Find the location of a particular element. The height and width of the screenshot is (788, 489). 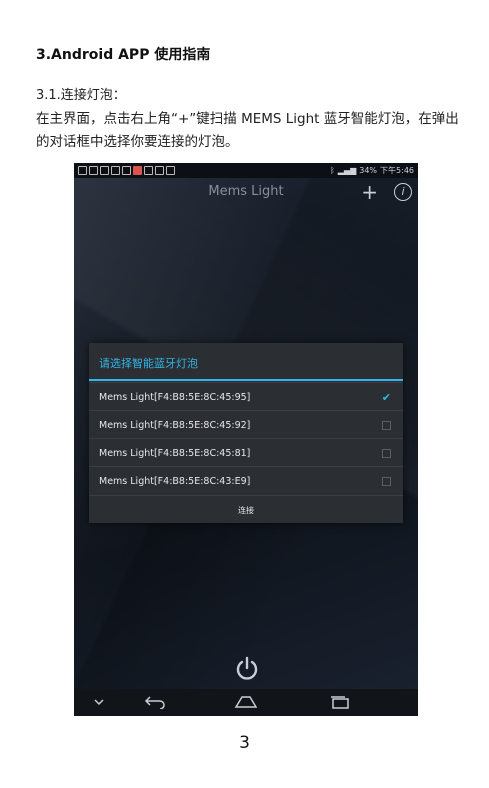

page-number: 3 is located at coordinates (244, 743).